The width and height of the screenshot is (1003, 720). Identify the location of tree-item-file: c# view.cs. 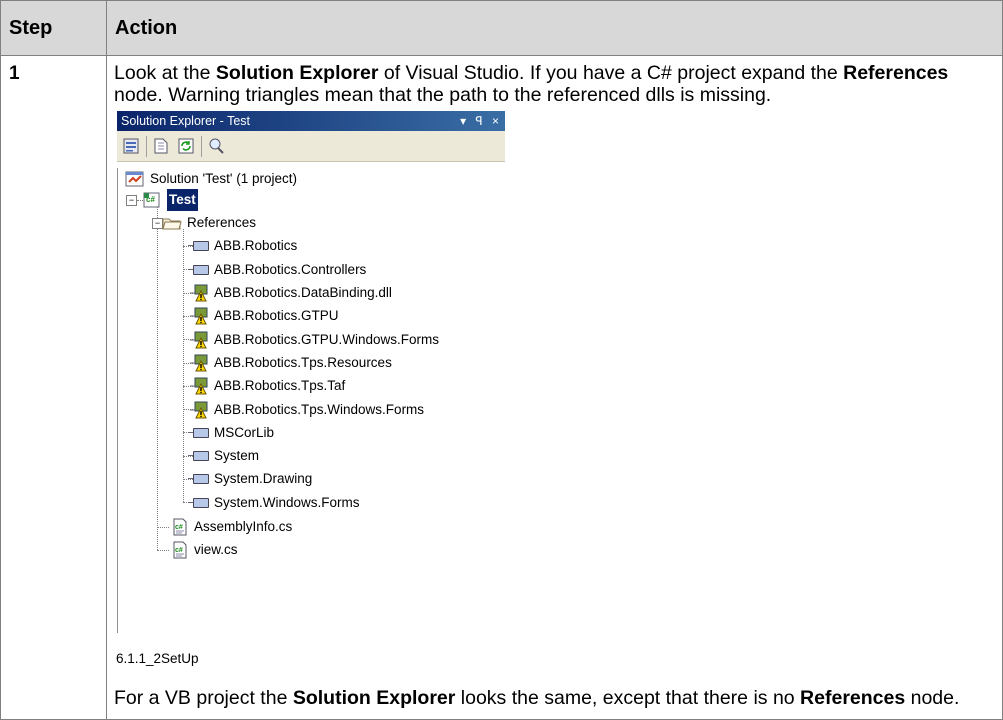
(204, 550).